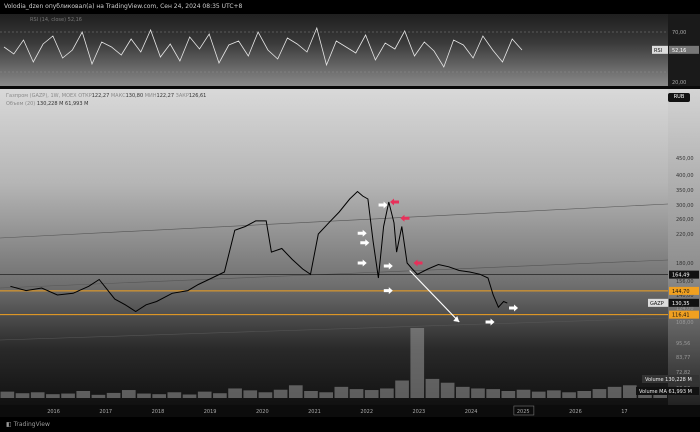 The height and width of the screenshot is (432, 700). I want to click on current-symbol-label: GAZP, so click(657, 304).